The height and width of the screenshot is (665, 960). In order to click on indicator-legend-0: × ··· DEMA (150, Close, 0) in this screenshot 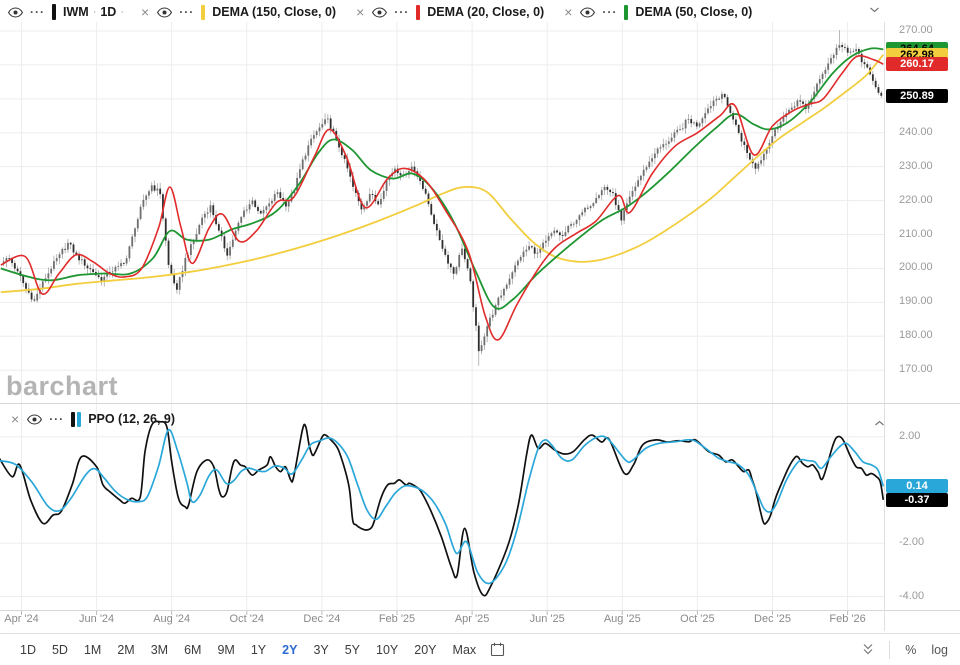, I will do `click(238, 12)`.